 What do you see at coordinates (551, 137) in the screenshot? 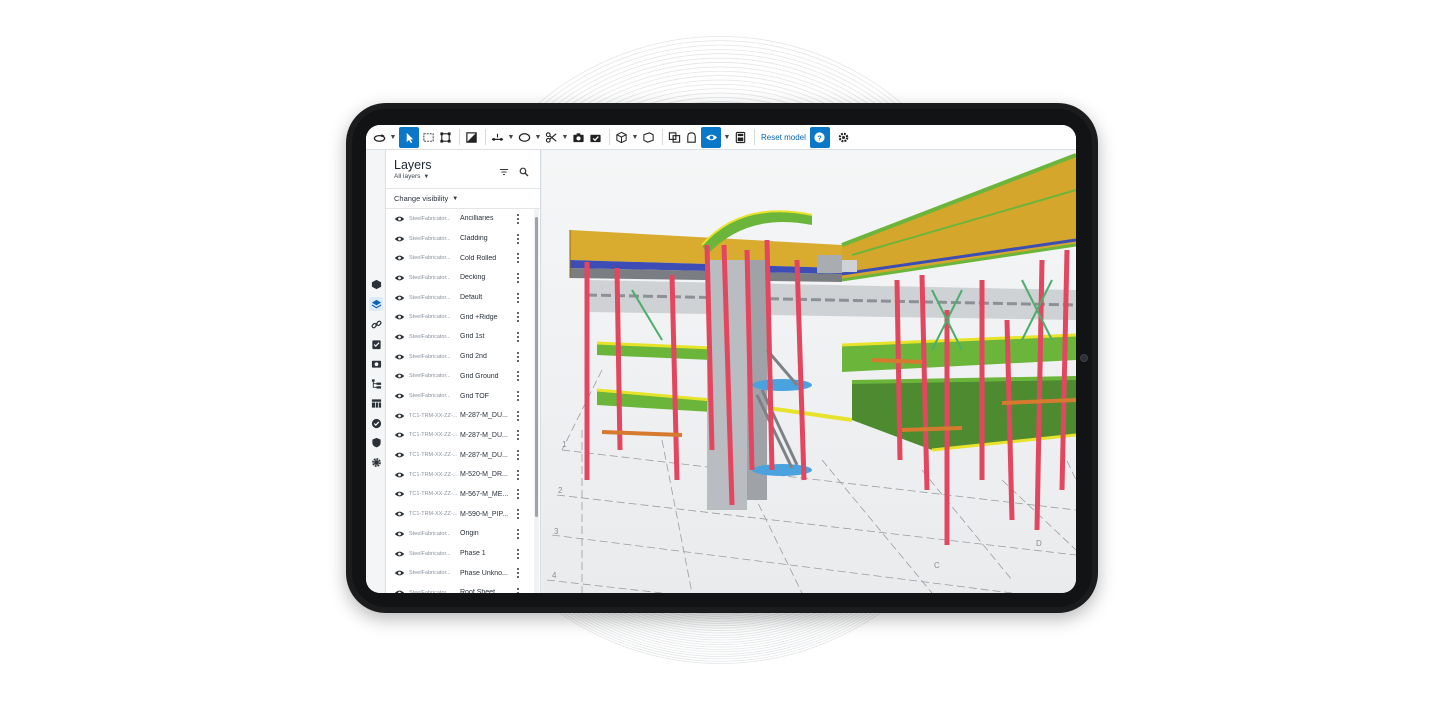
I see `cut-icon` at bounding box center [551, 137].